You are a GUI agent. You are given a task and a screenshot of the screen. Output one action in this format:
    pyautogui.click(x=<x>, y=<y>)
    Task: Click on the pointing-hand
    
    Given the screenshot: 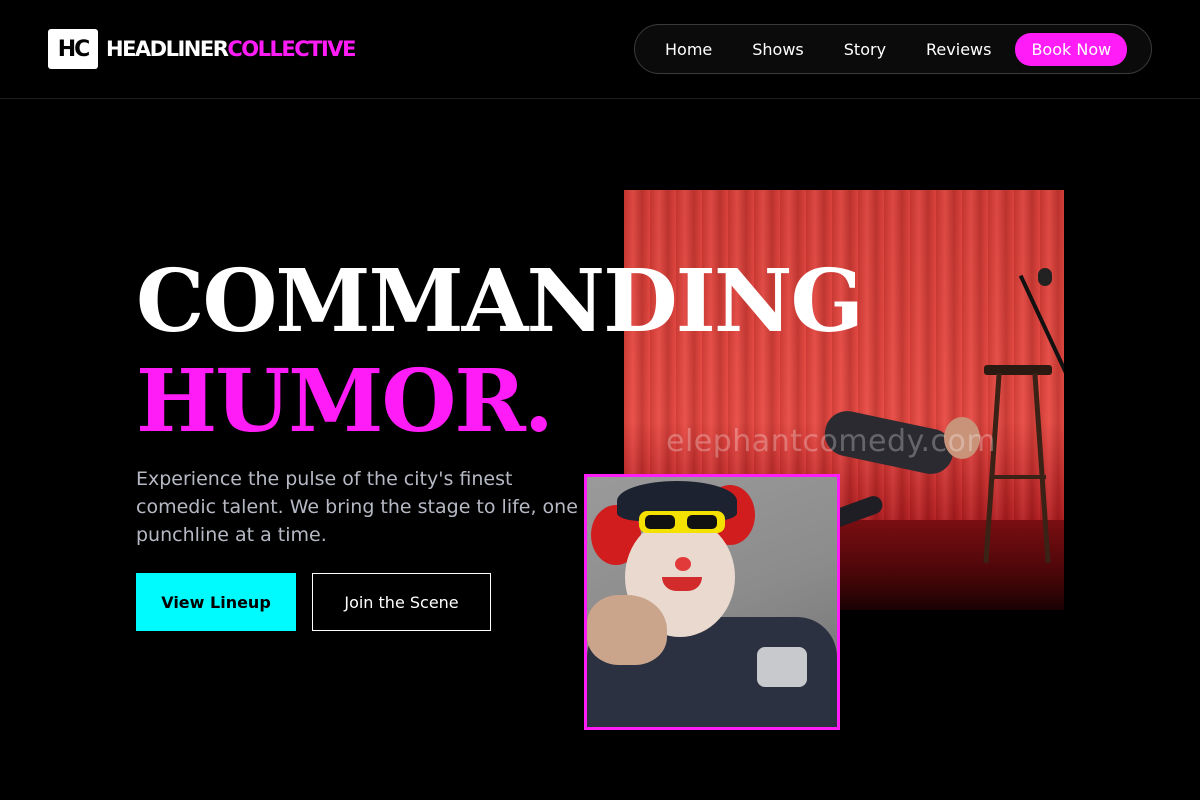 What is the action you would take?
    pyautogui.click(x=627, y=630)
    